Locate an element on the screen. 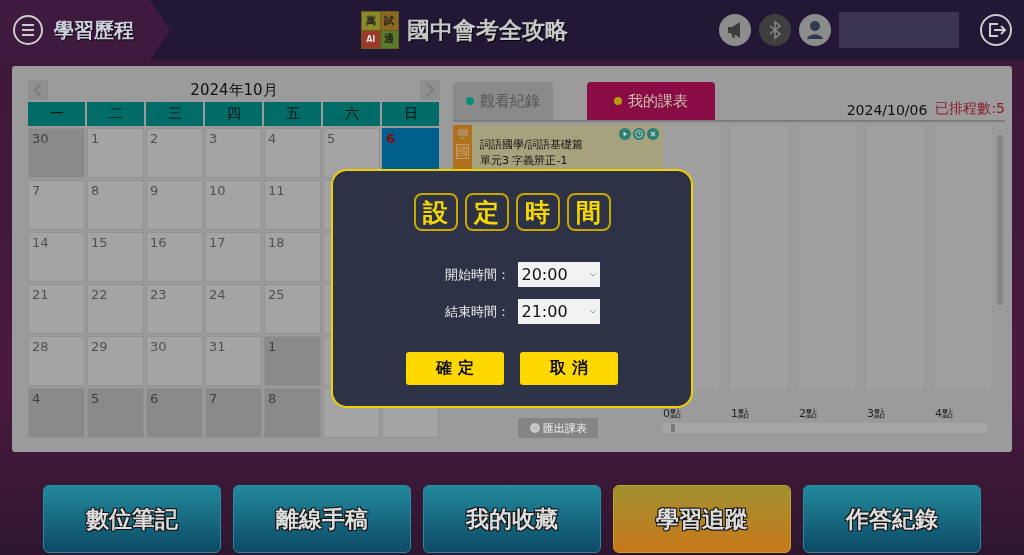 The height and width of the screenshot is (555, 1024). weekday-header: 三 is located at coordinates (174, 114).